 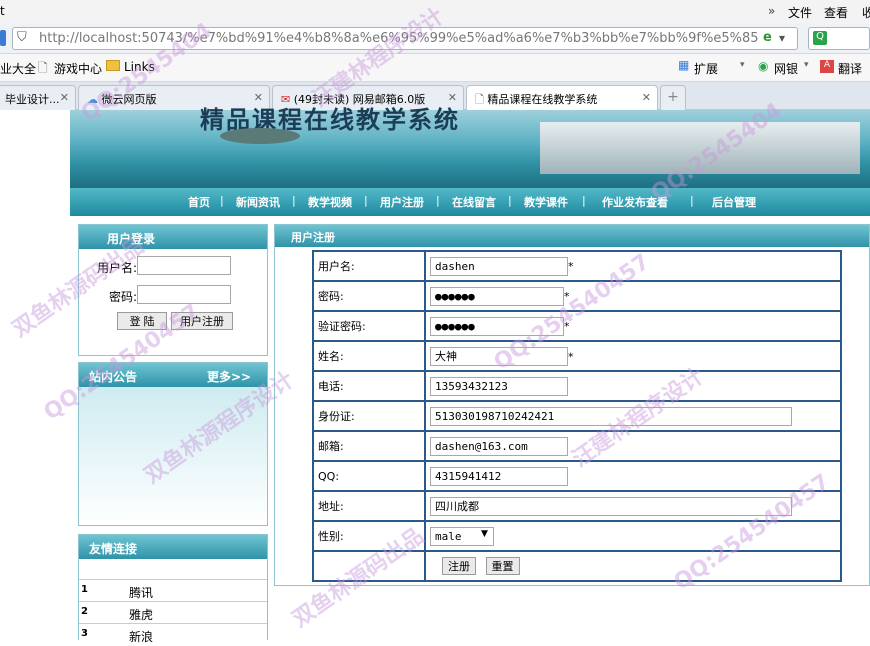 What do you see at coordinates (577, 356) in the screenshot?
I see `table-row: 姓名: *` at bounding box center [577, 356].